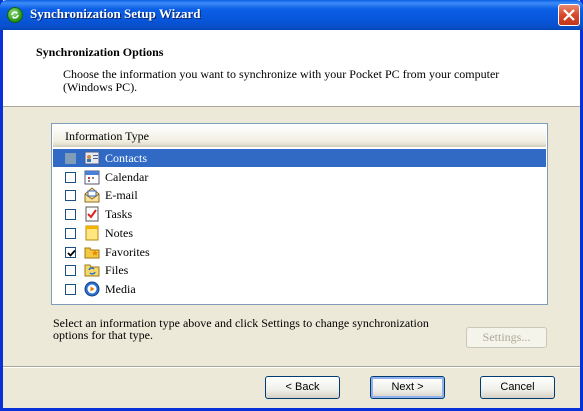  What do you see at coordinates (127, 251) in the screenshot?
I see `list-item-label: Favorites` at bounding box center [127, 251].